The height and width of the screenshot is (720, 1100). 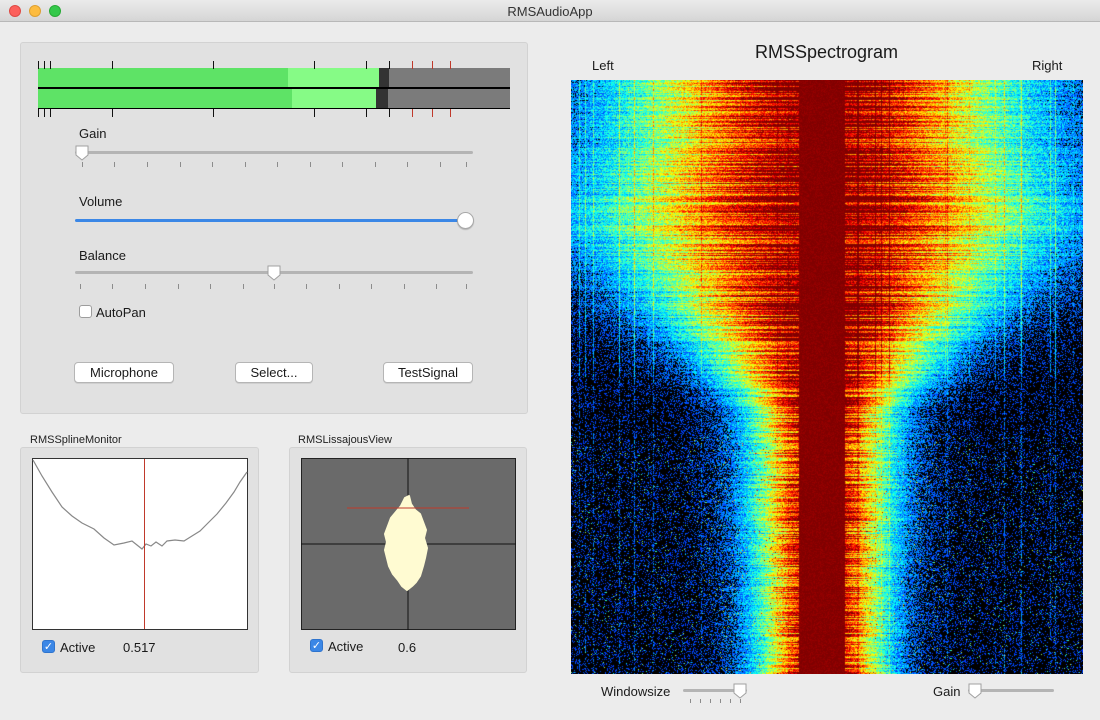 I want to click on window-title: RMSAudioApp, so click(x=550, y=11).